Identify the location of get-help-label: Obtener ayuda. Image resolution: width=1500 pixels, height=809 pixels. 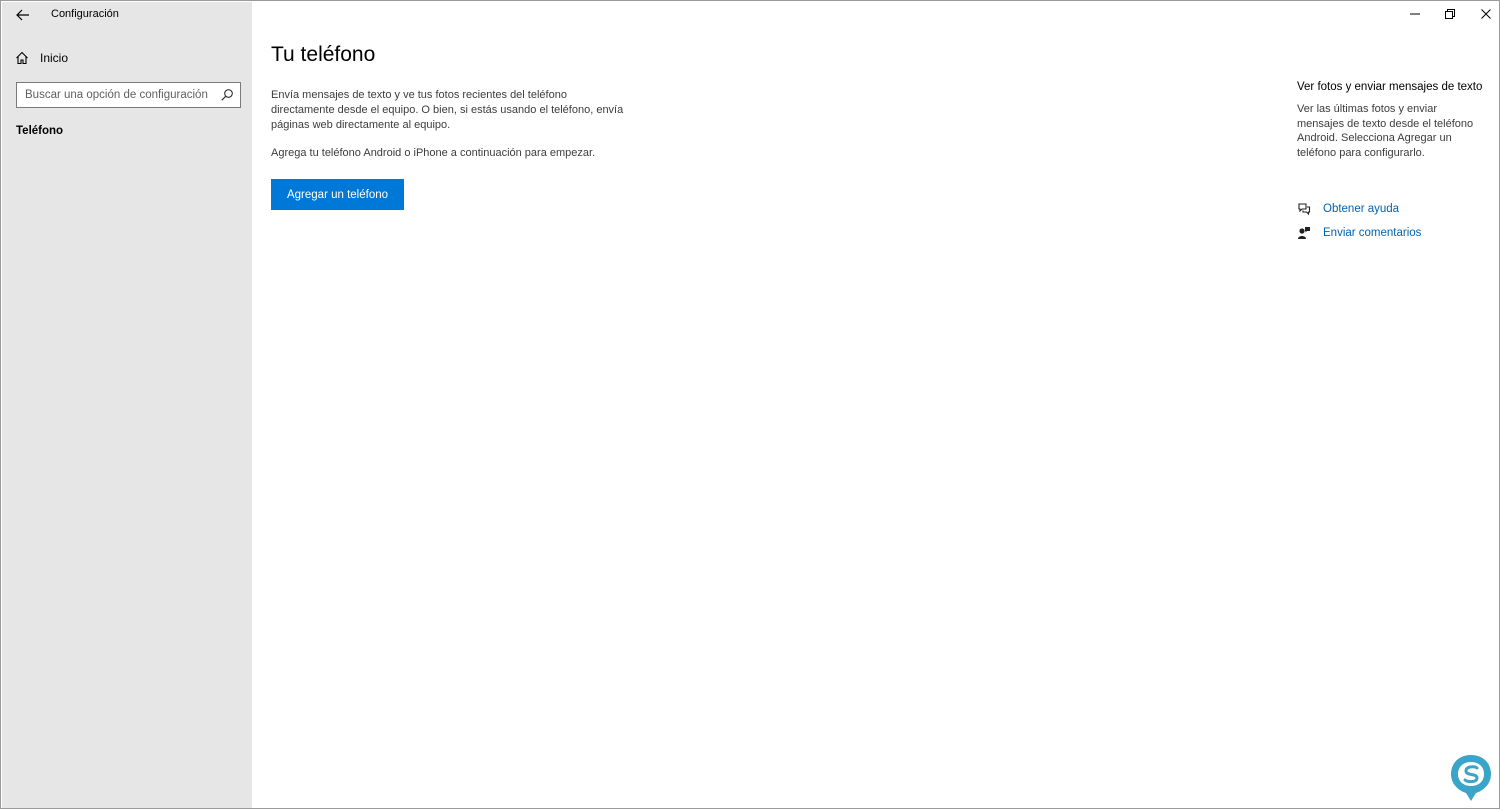
(1361, 209).